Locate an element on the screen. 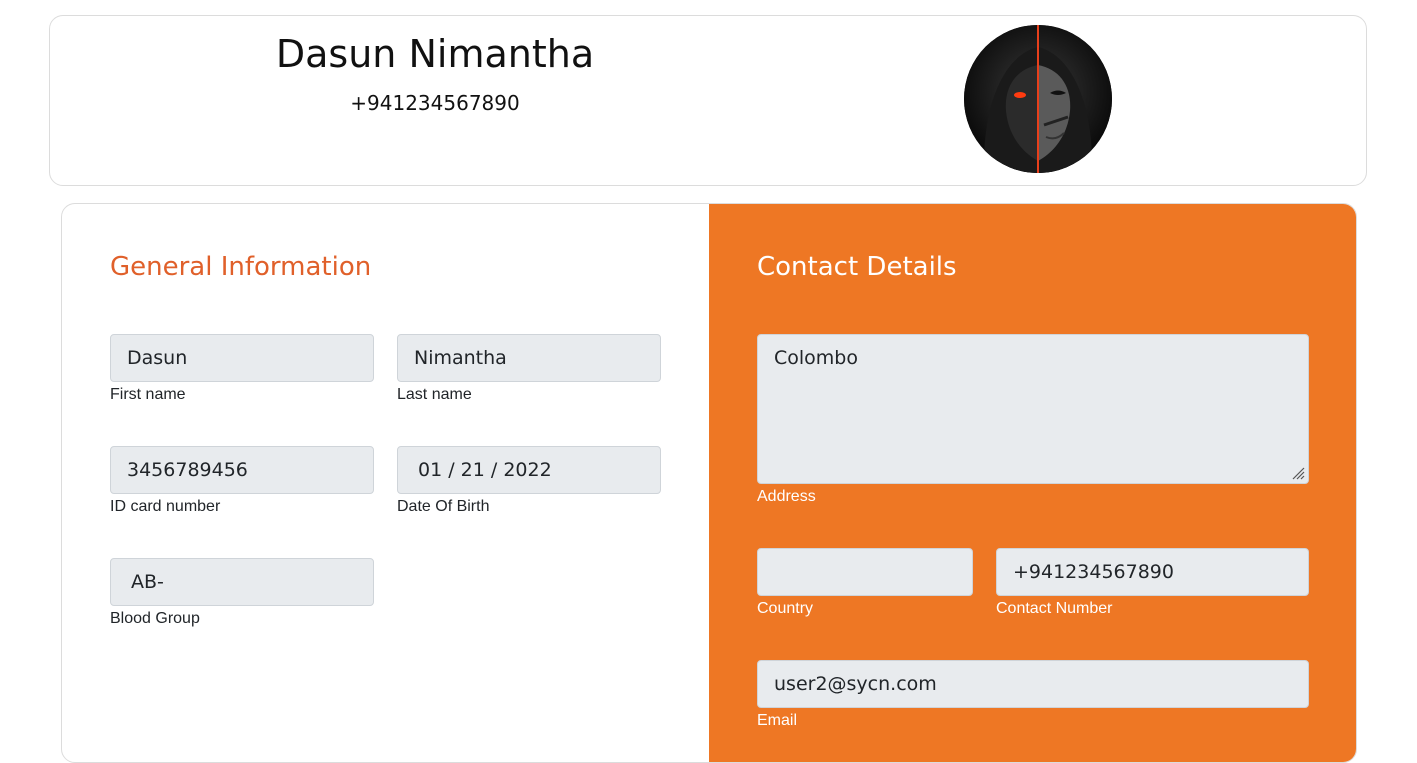  blood-group-group: AB- Blood Group is located at coordinates (242, 593).